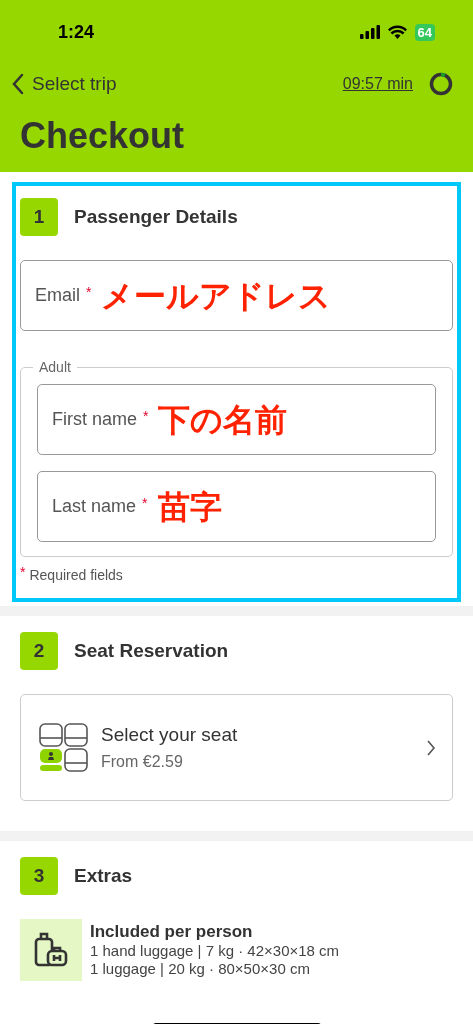 Image resolution: width=473 pixels, height=1024 pixels. I want to click on step-number: 1, so click(39, 217).